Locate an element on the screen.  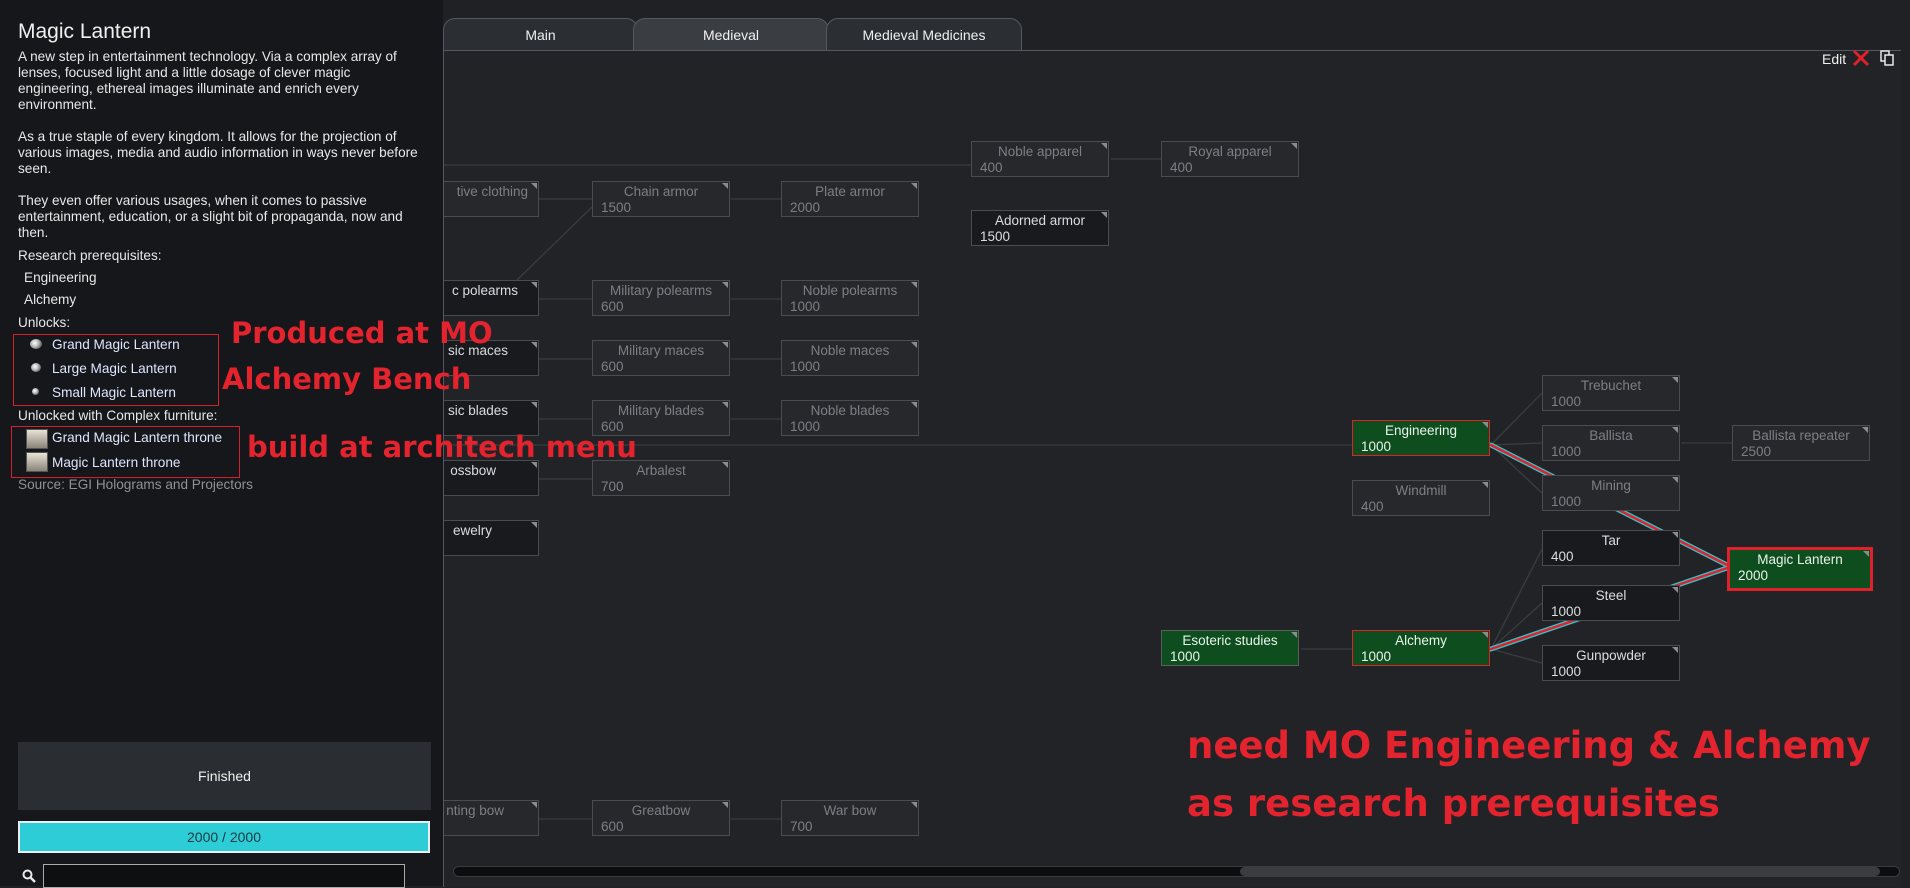
tech-node-engineering: Engineering 1000 is located at coordinates (1421, 438).